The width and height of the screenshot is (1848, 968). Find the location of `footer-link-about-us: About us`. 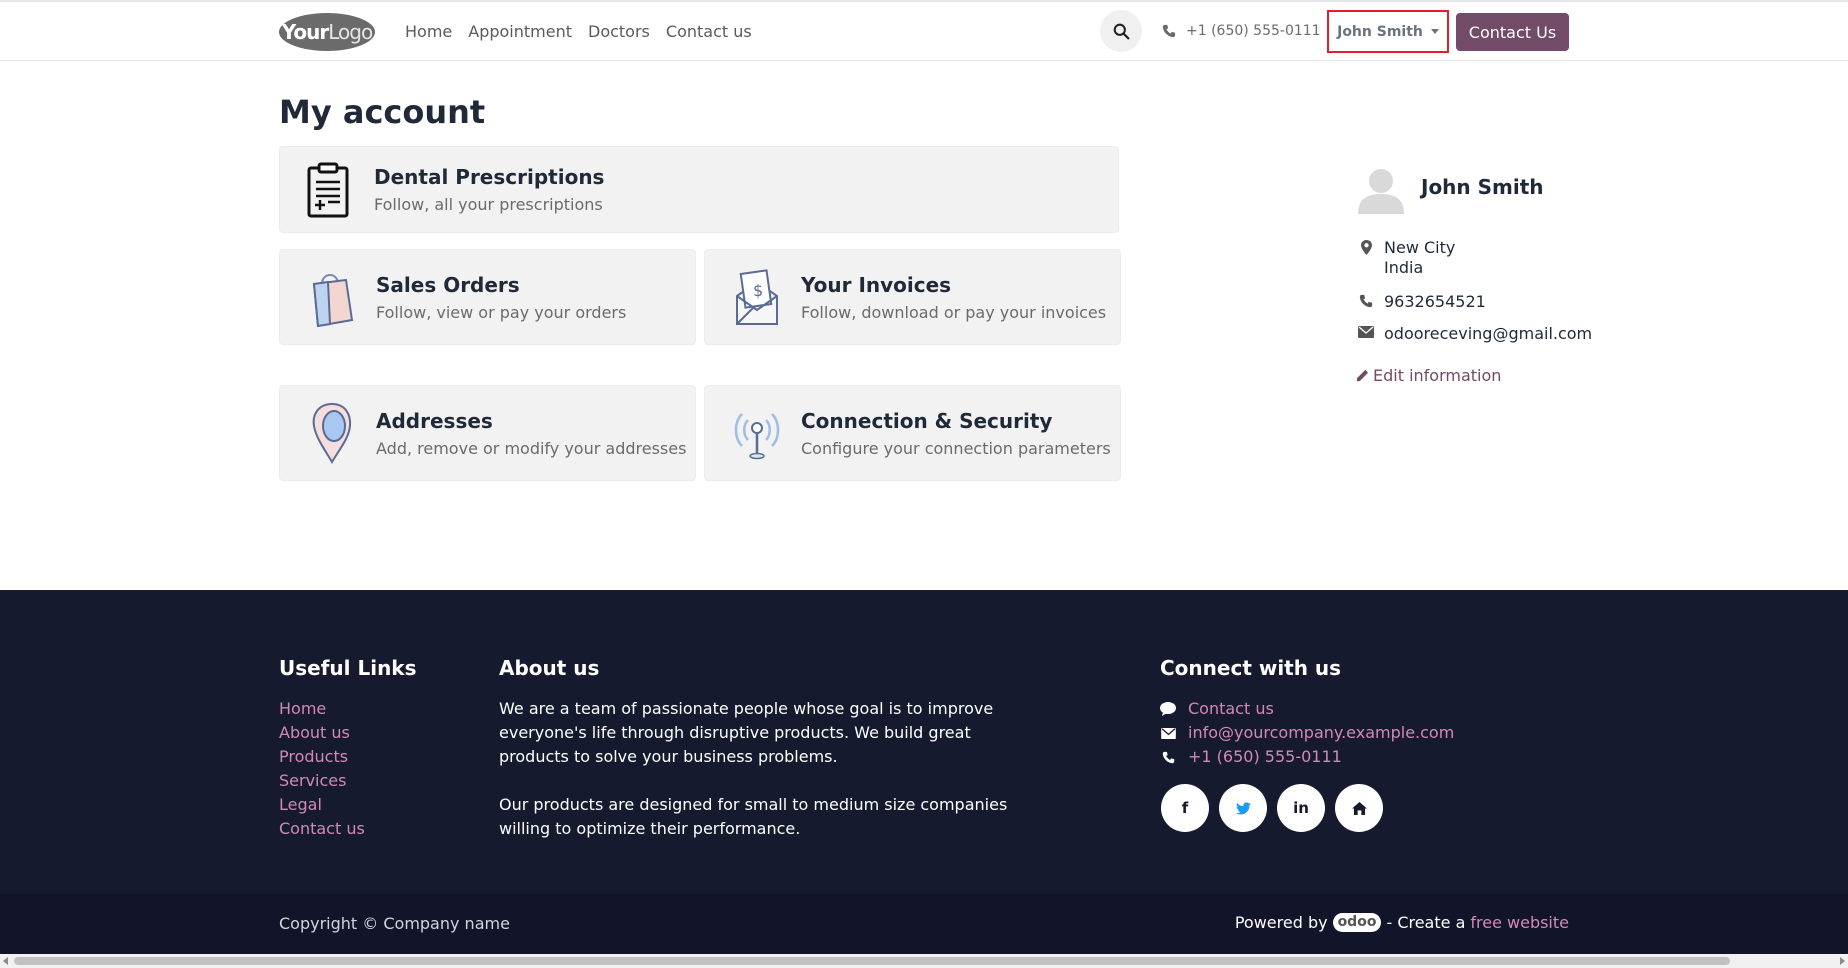

footer-link-about-us: About us is located at coordinates (322, 733).